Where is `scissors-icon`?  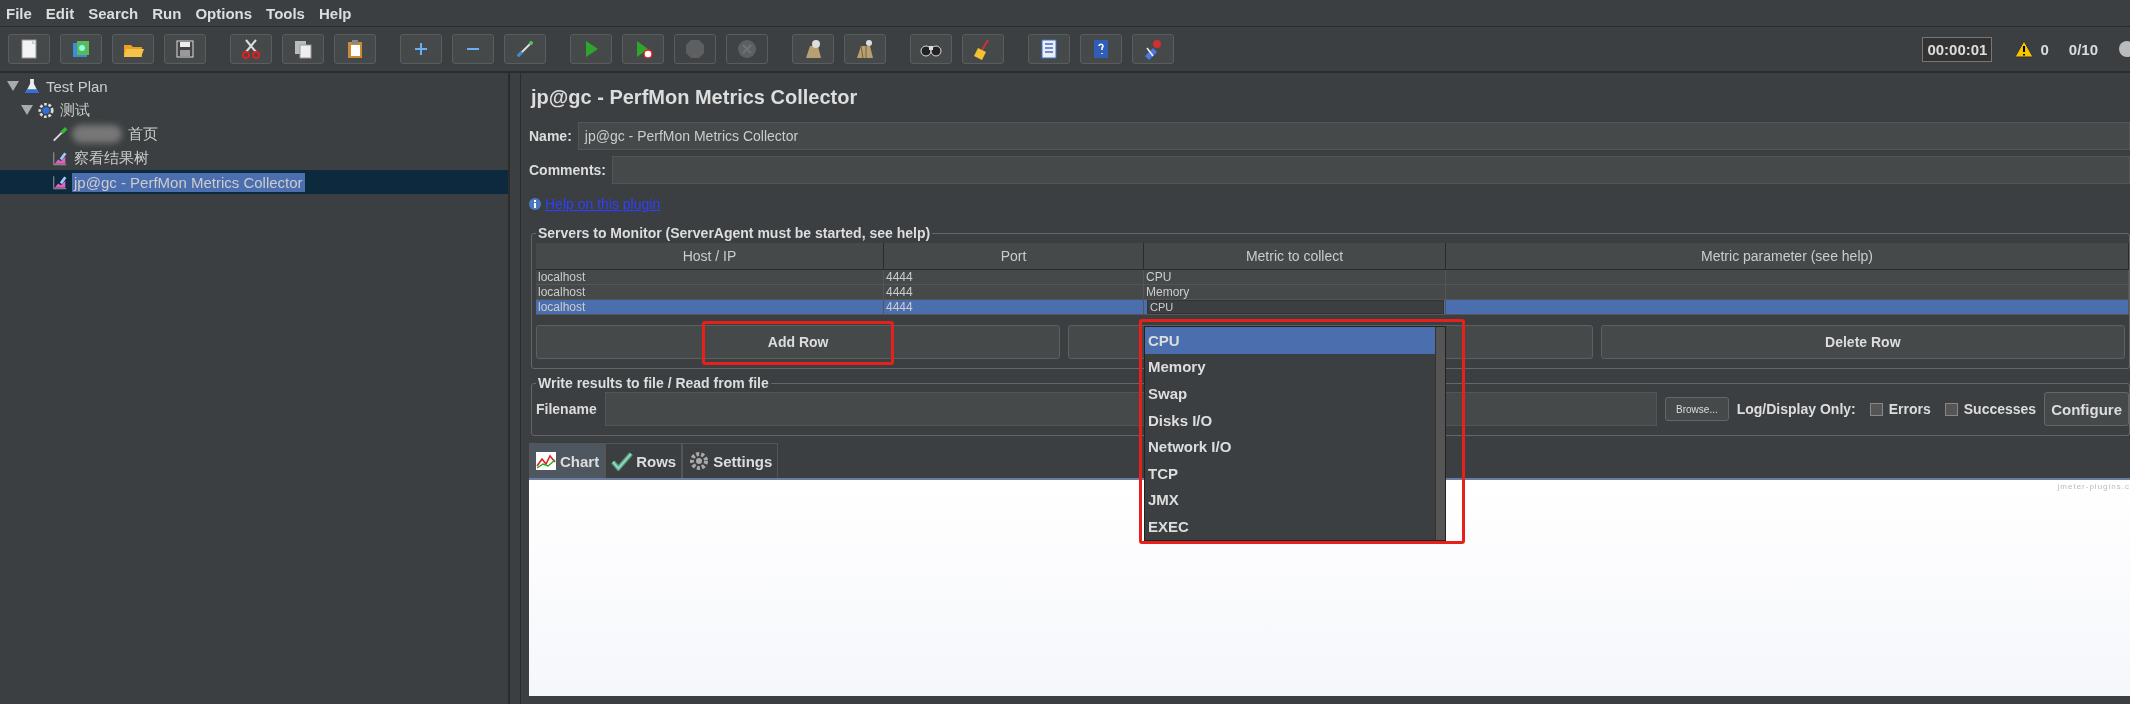
scissors-icon is located at coordinates (251, 49).